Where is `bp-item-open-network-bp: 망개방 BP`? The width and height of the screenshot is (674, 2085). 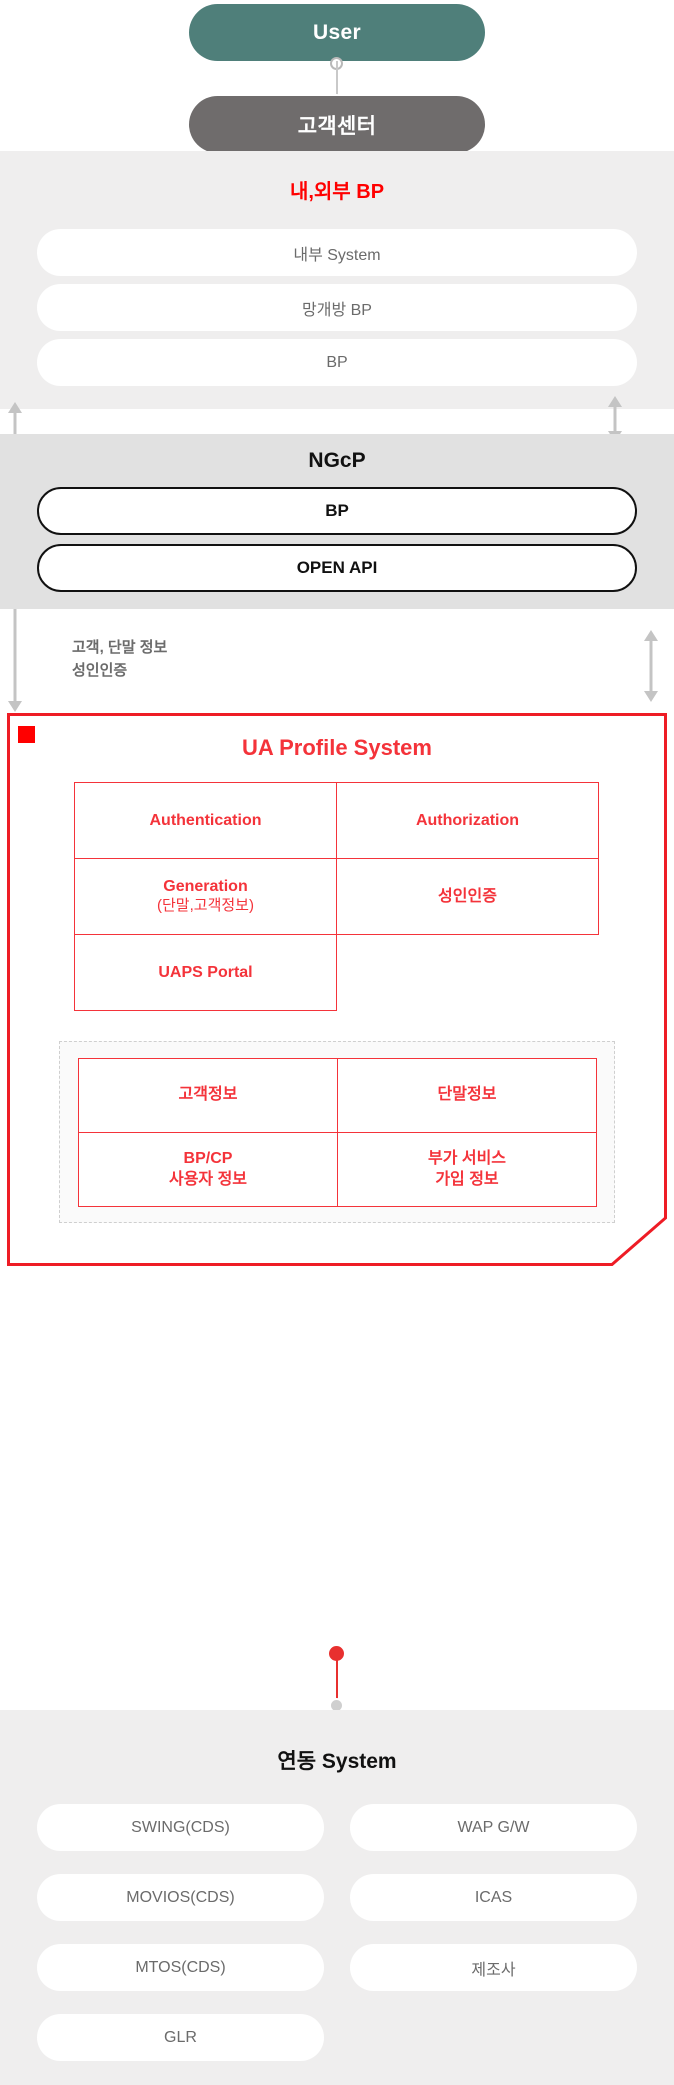
bp-item-open-network-bp: 망개방 BP is located at coordinates (337, 307).